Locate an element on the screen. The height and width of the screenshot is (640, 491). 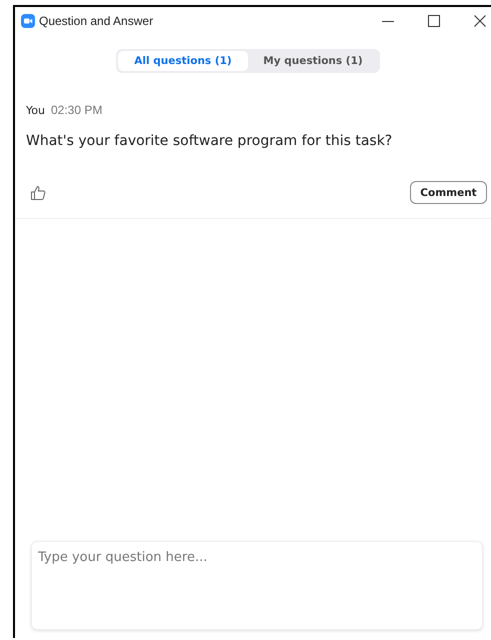
thumbs-up-icon is located at coordinates (38, 192).